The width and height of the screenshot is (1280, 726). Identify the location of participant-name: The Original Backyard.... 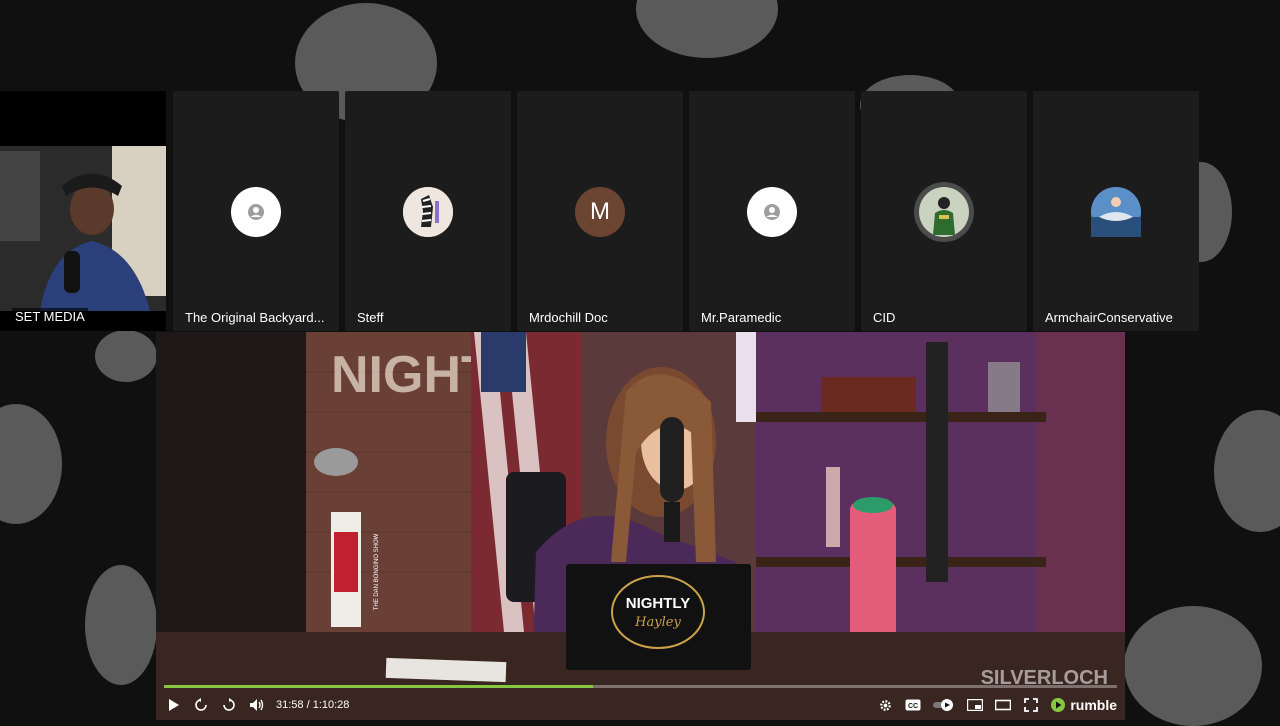
(255, 317).